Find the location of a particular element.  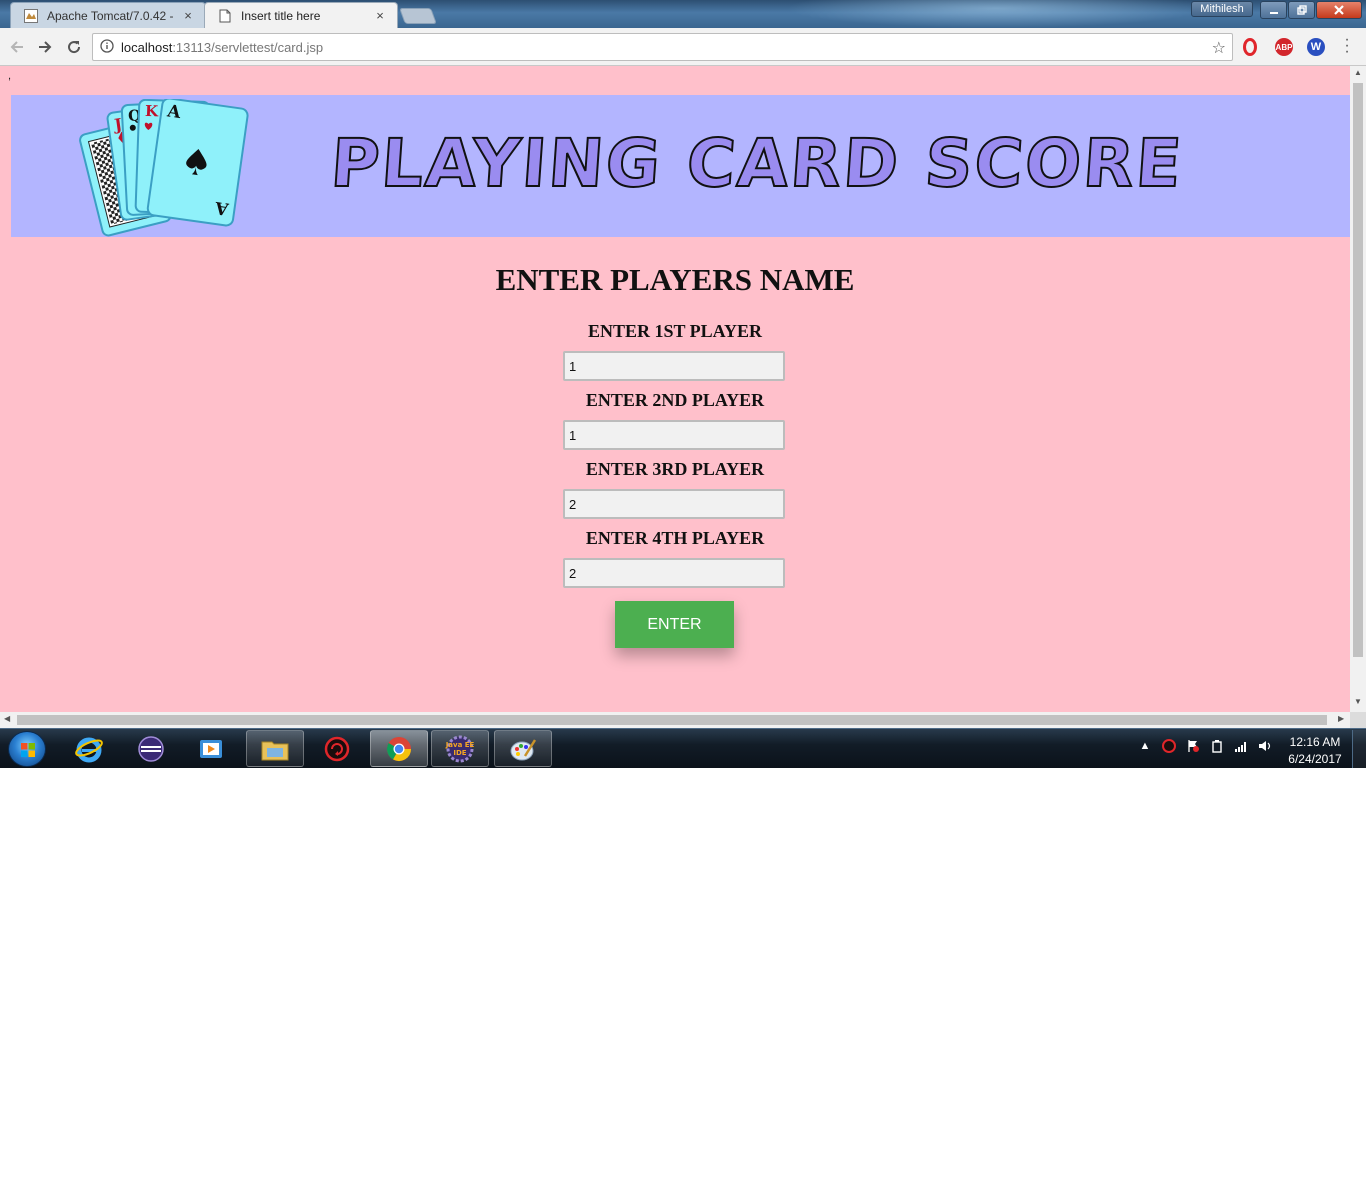

player-3-label: ENTER 3RD PLAYER is located at coordinates (675, 469).